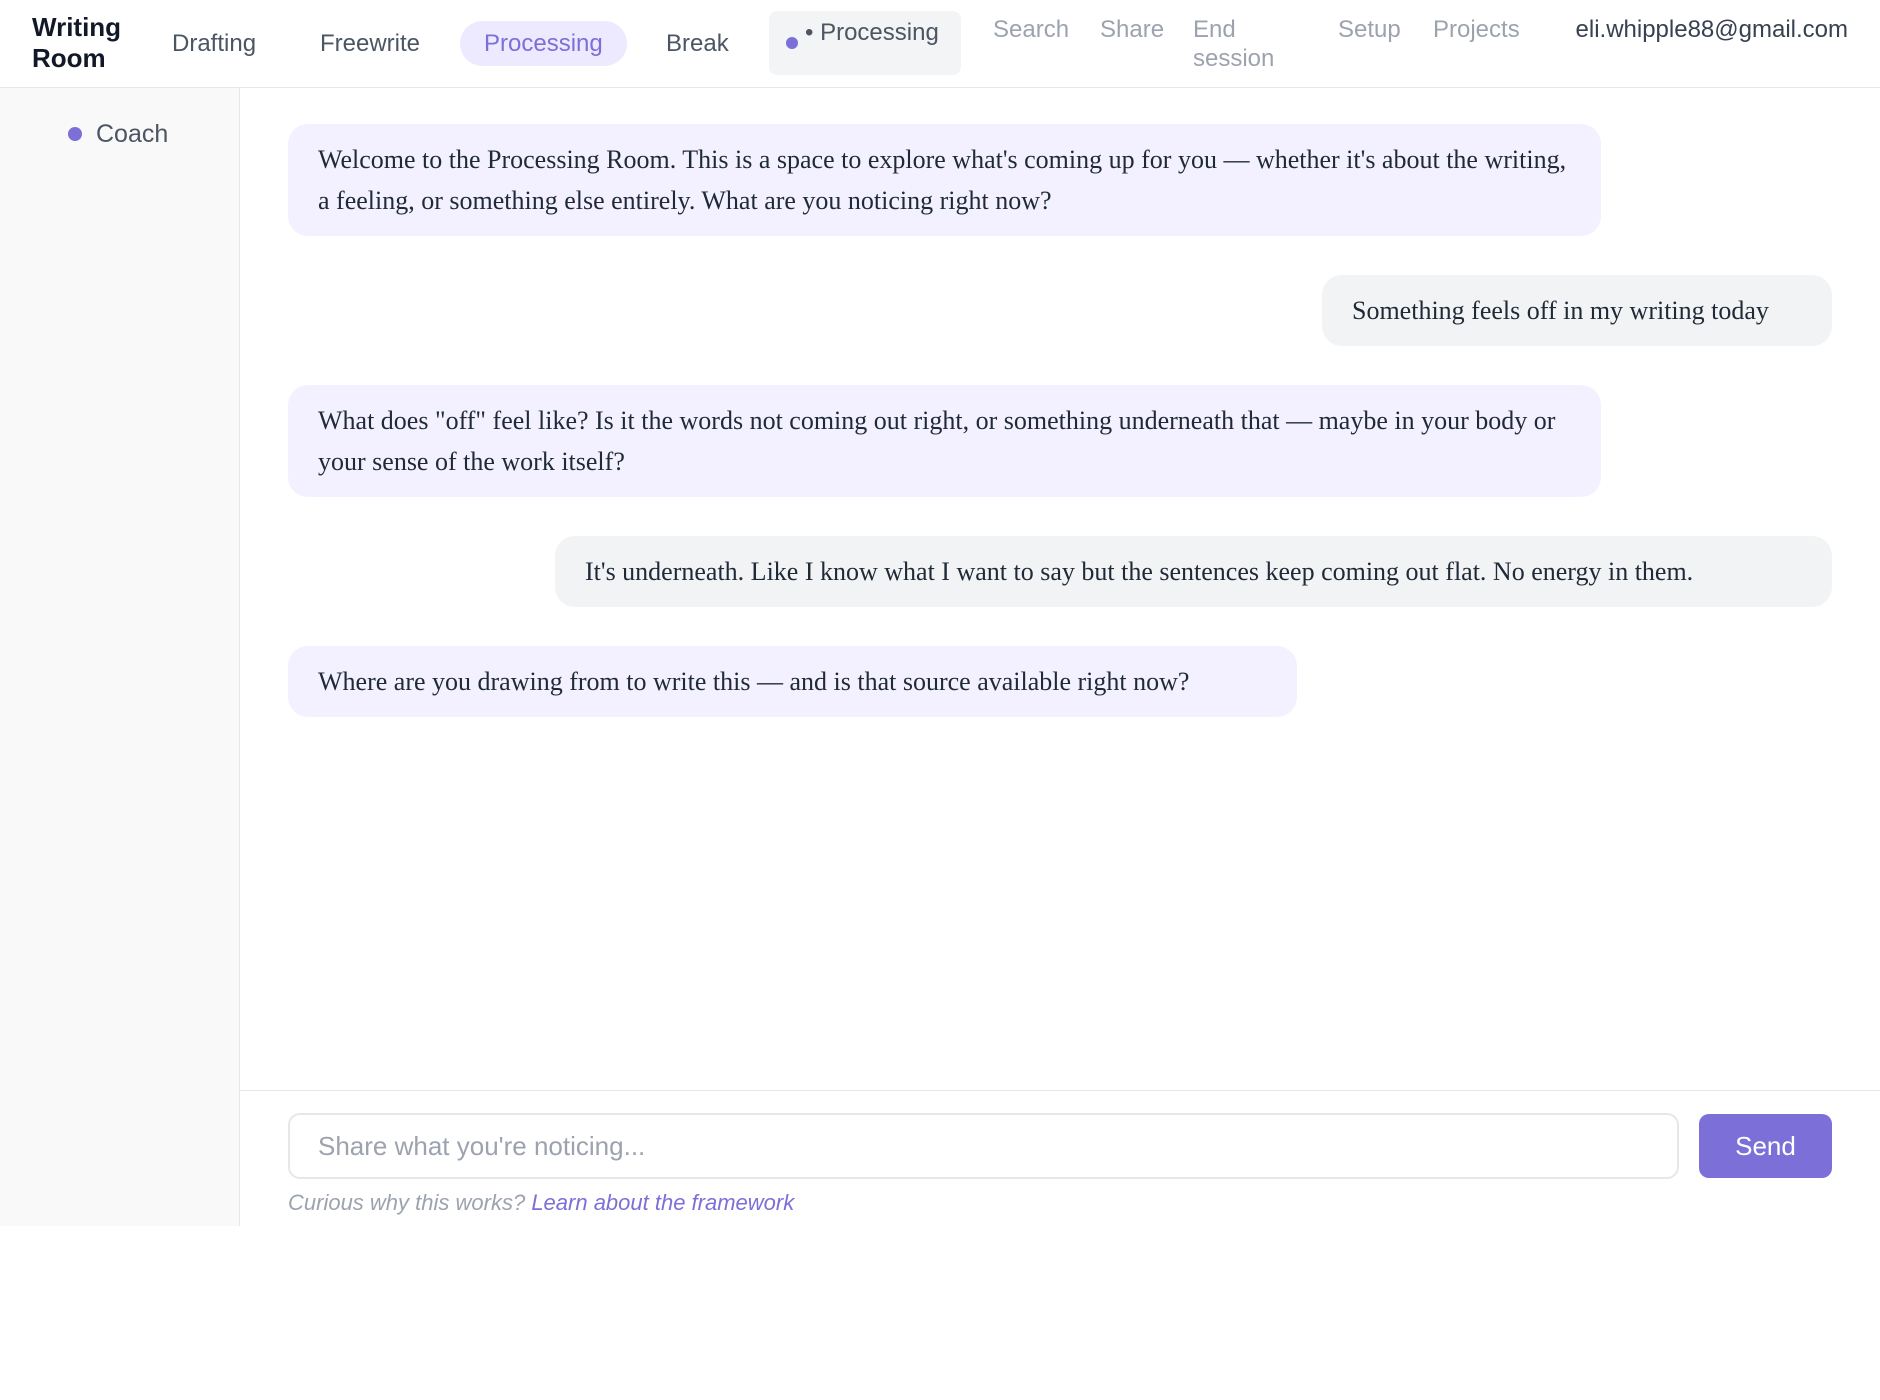  I want to click on setup-link: Setup, so click(1369, 29).